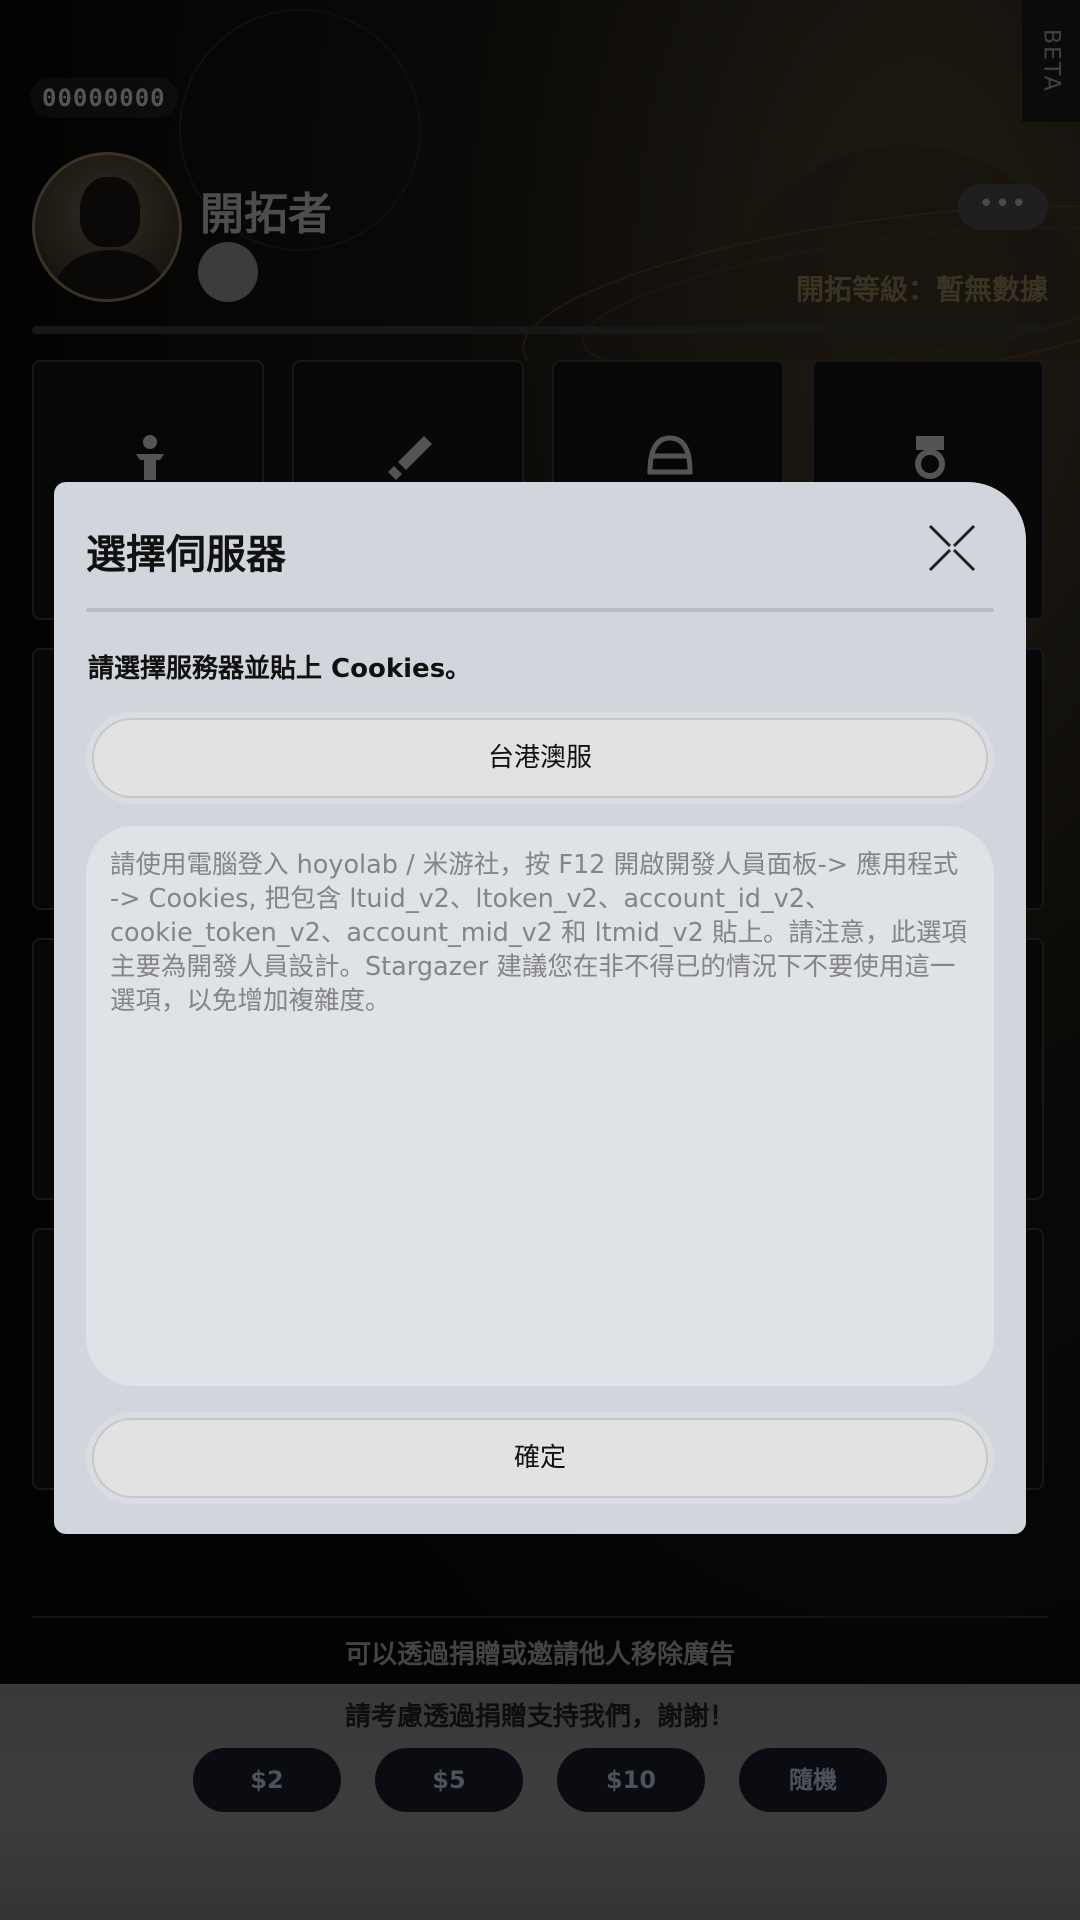 Image resolution: width=1080 pixels, height=1920 pixels. What do you see at coordinates (186, 555) in the screenshot?
I see `dialog-title: 選擇伺服器` at bounding box center [186, 555].